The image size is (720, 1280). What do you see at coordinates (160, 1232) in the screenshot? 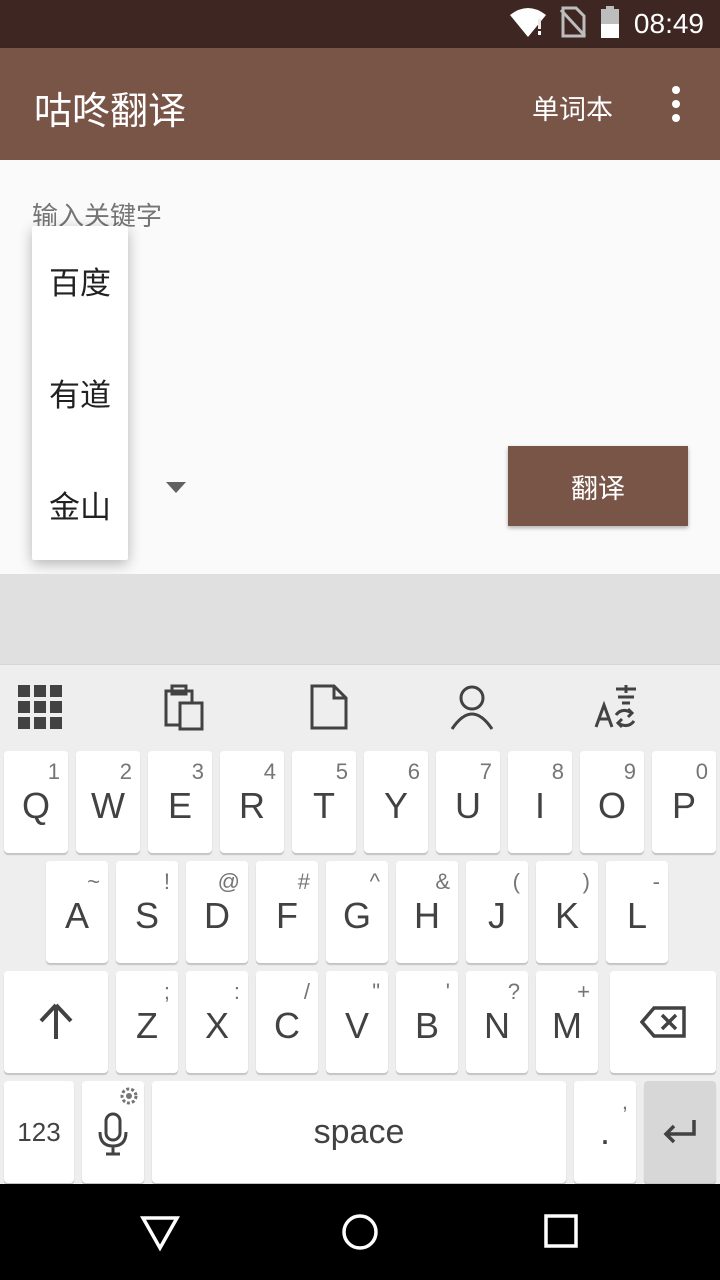
I see `back-icon` at bounding box center [160, 1232].